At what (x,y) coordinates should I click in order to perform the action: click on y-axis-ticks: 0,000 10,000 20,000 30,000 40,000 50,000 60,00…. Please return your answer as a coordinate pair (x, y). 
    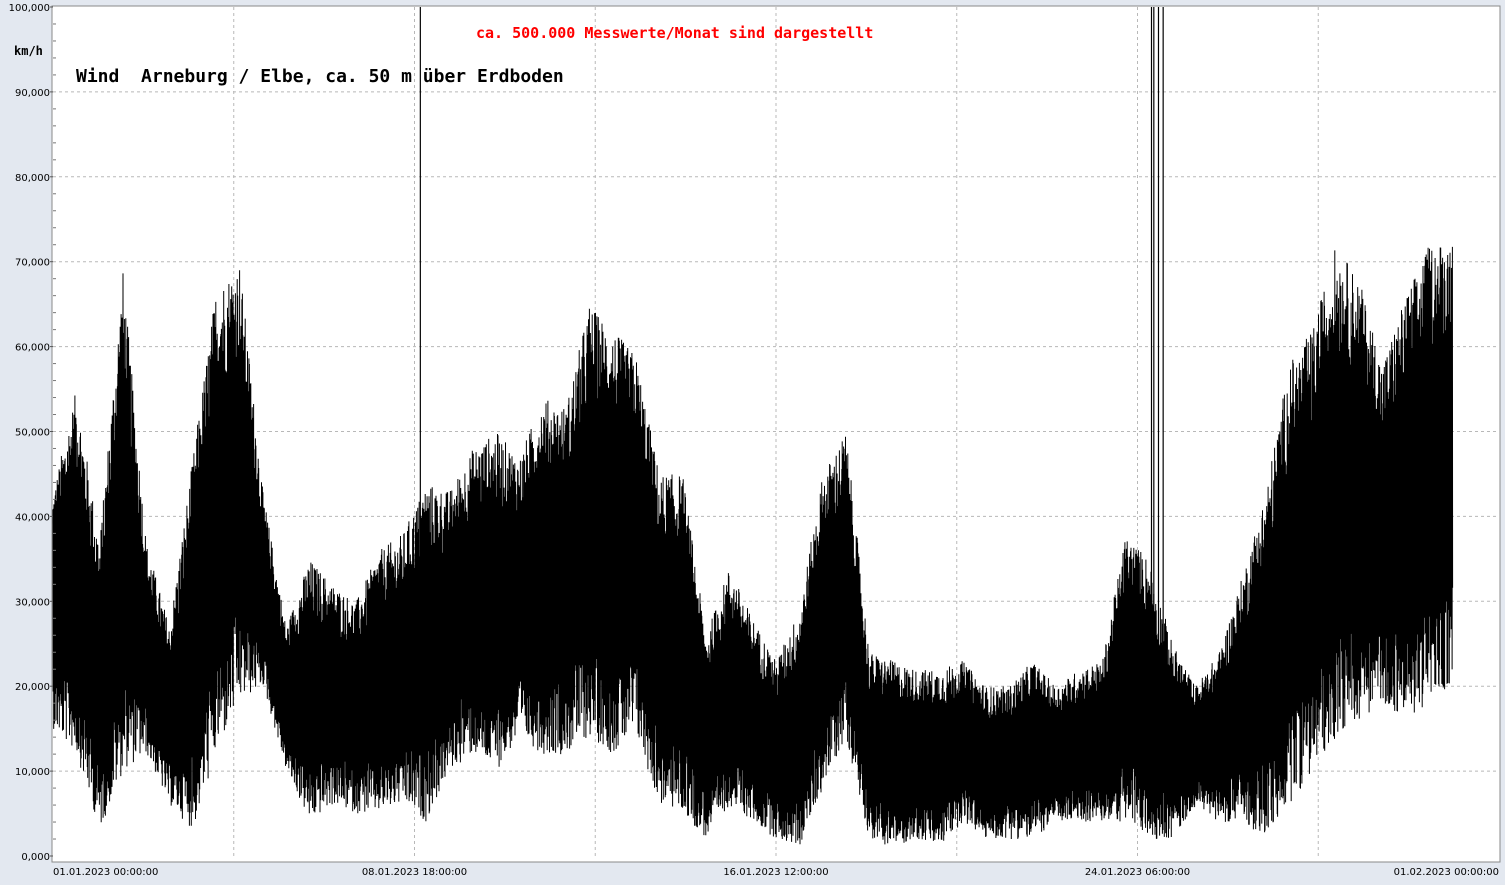
    Looking at the image, I should click on (32, 433).